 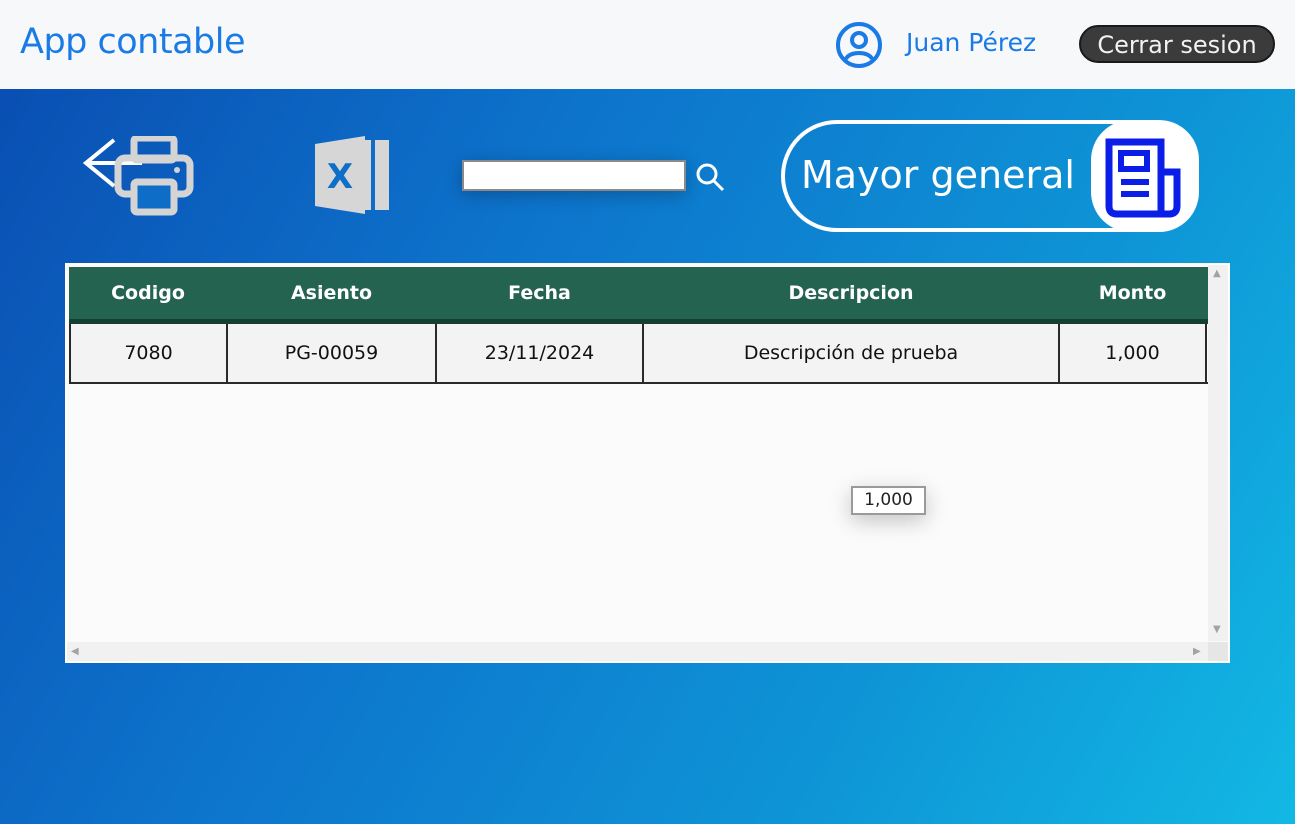 I want to click on top-bar: App contable Juan Pérez Cerrar sesion, so click(x=647, y=44).